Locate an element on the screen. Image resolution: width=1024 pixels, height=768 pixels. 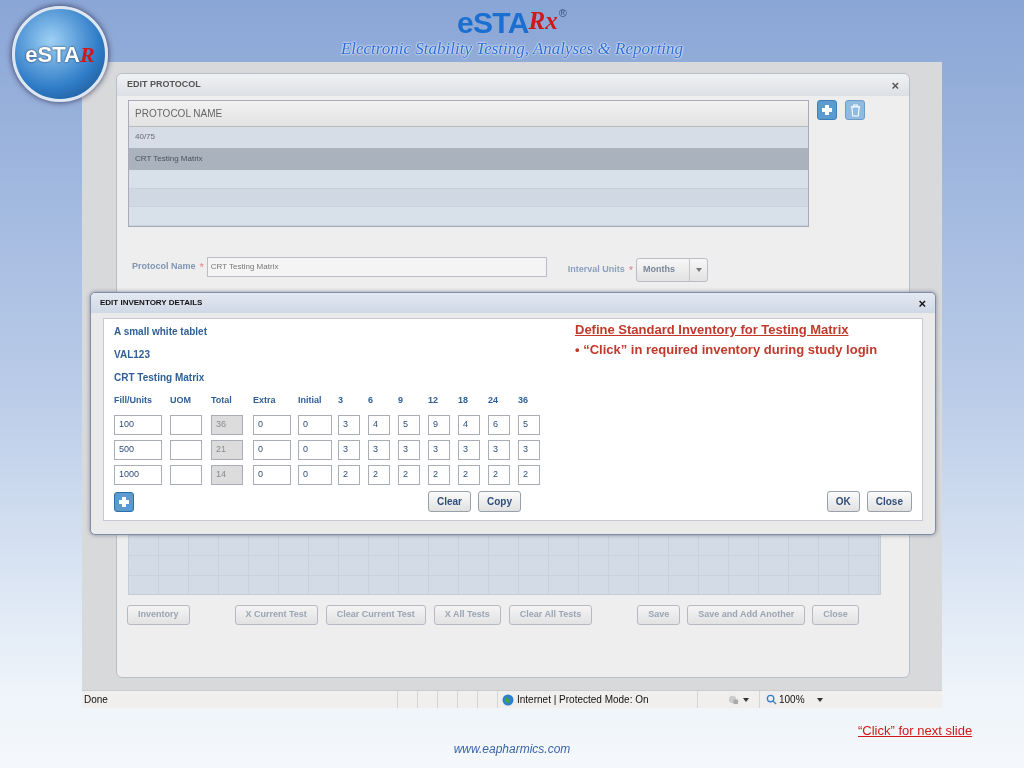
zone-text: Internet | Protected Mode: On is located at coordinates (583, 700).